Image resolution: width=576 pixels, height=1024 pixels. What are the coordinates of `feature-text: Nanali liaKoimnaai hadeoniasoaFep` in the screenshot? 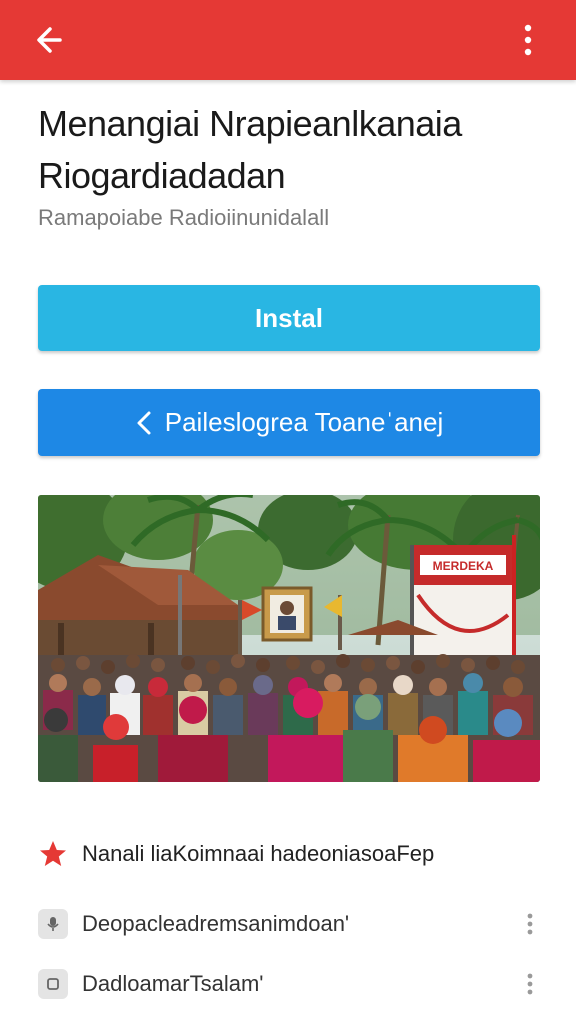 It's located at (258, 853).